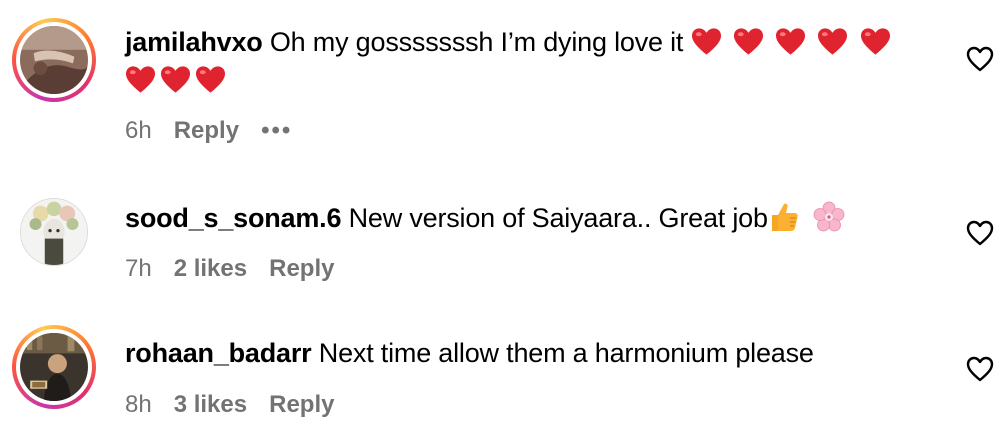  What do you see at coordinates (210, 268) in the screenshot?
I see `likes-count: 2 likes` at bounding box center [210, 268].